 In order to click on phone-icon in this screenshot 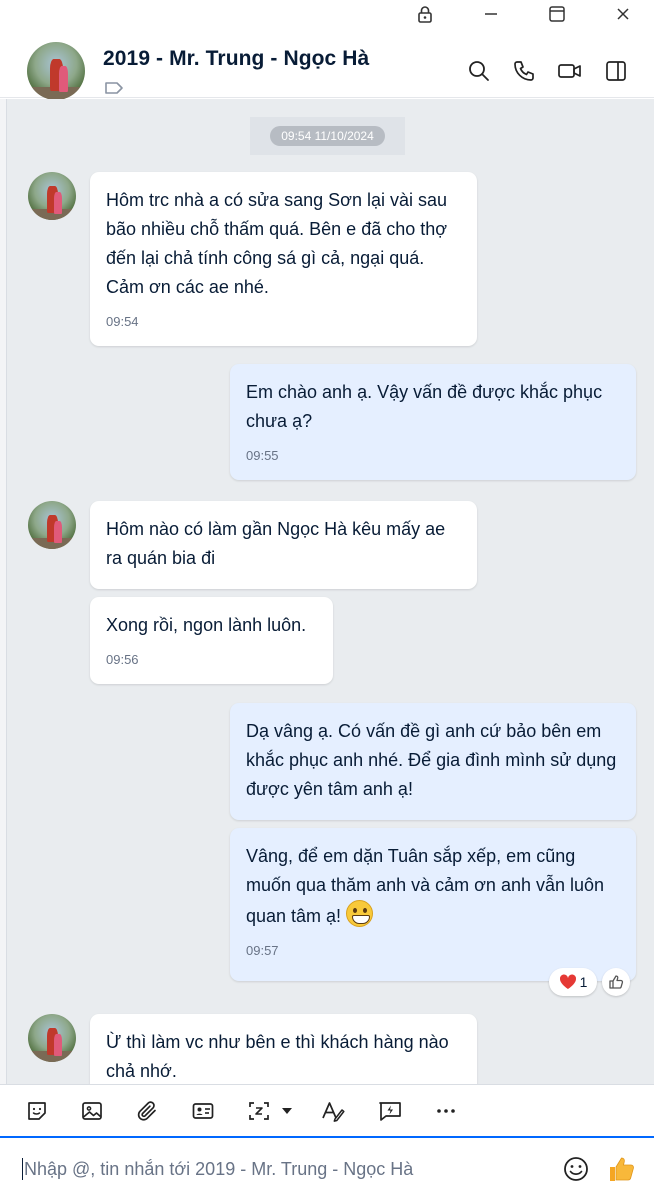, I will do `click(524, 71)`.